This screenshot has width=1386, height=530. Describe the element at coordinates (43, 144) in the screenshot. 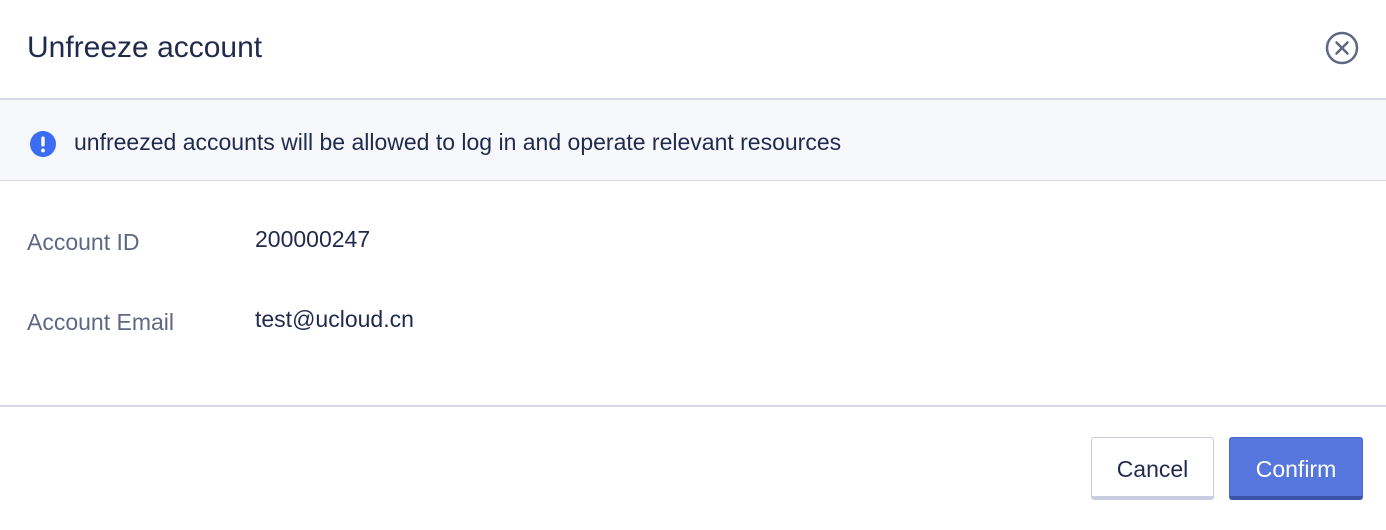

I see `info-exclamation-icon` at that location.